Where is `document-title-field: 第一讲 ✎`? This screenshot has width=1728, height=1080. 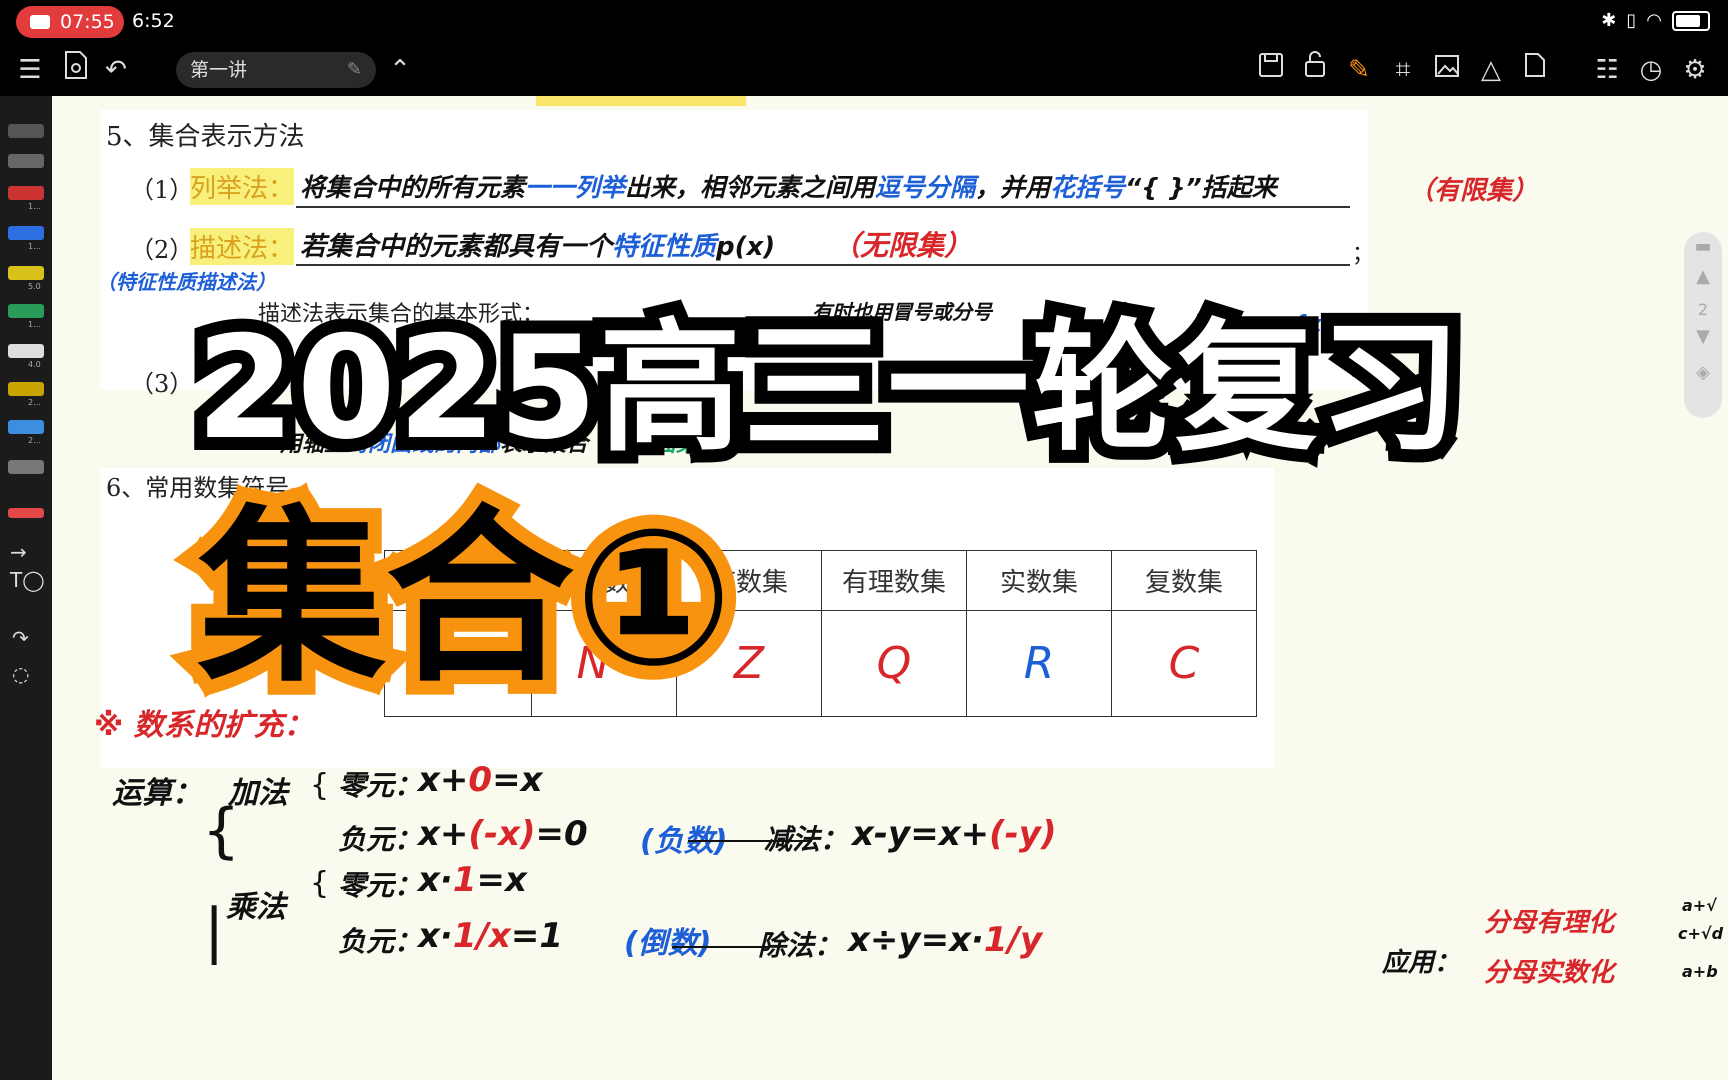 document-title-field: 第一讲 ✎ is located at coordinates (276, 70).